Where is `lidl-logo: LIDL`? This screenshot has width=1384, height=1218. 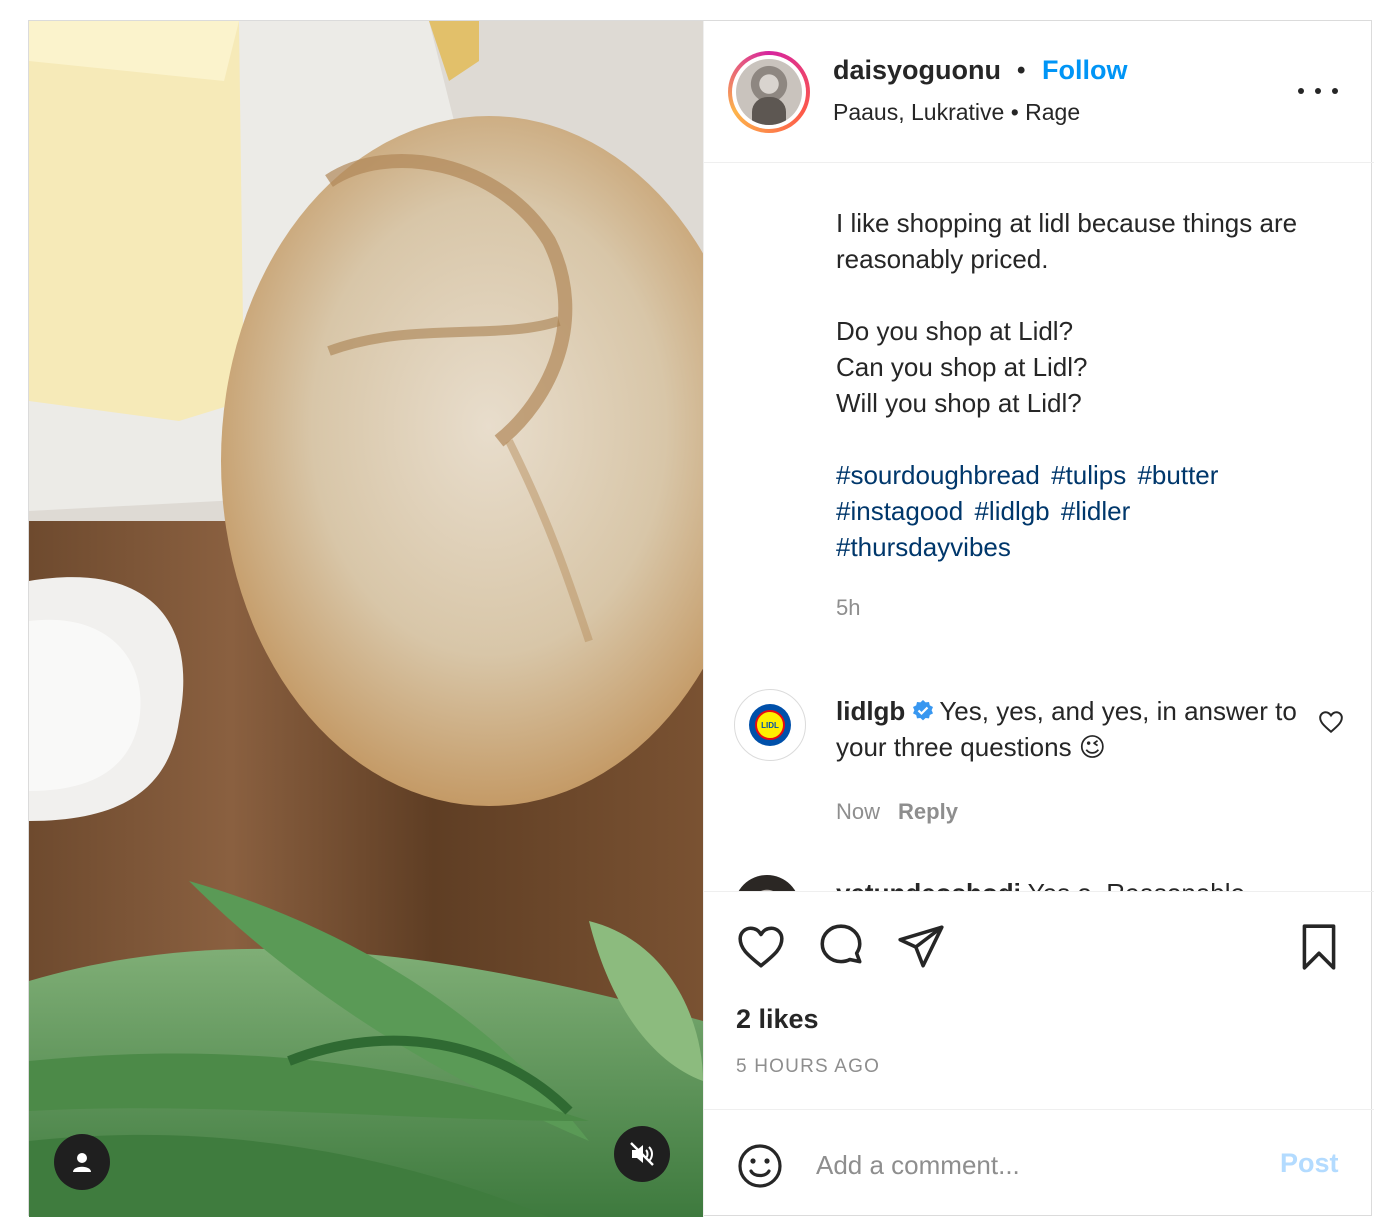
lidl-logo: LIDL is located at coordinates (770, 725).